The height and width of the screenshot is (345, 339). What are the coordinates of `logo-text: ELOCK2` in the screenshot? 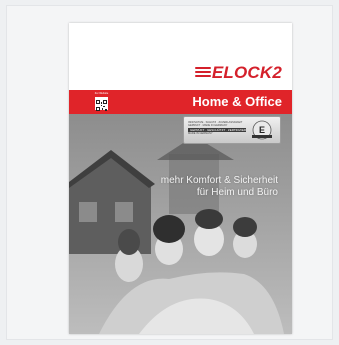 It's located at (246, 72).